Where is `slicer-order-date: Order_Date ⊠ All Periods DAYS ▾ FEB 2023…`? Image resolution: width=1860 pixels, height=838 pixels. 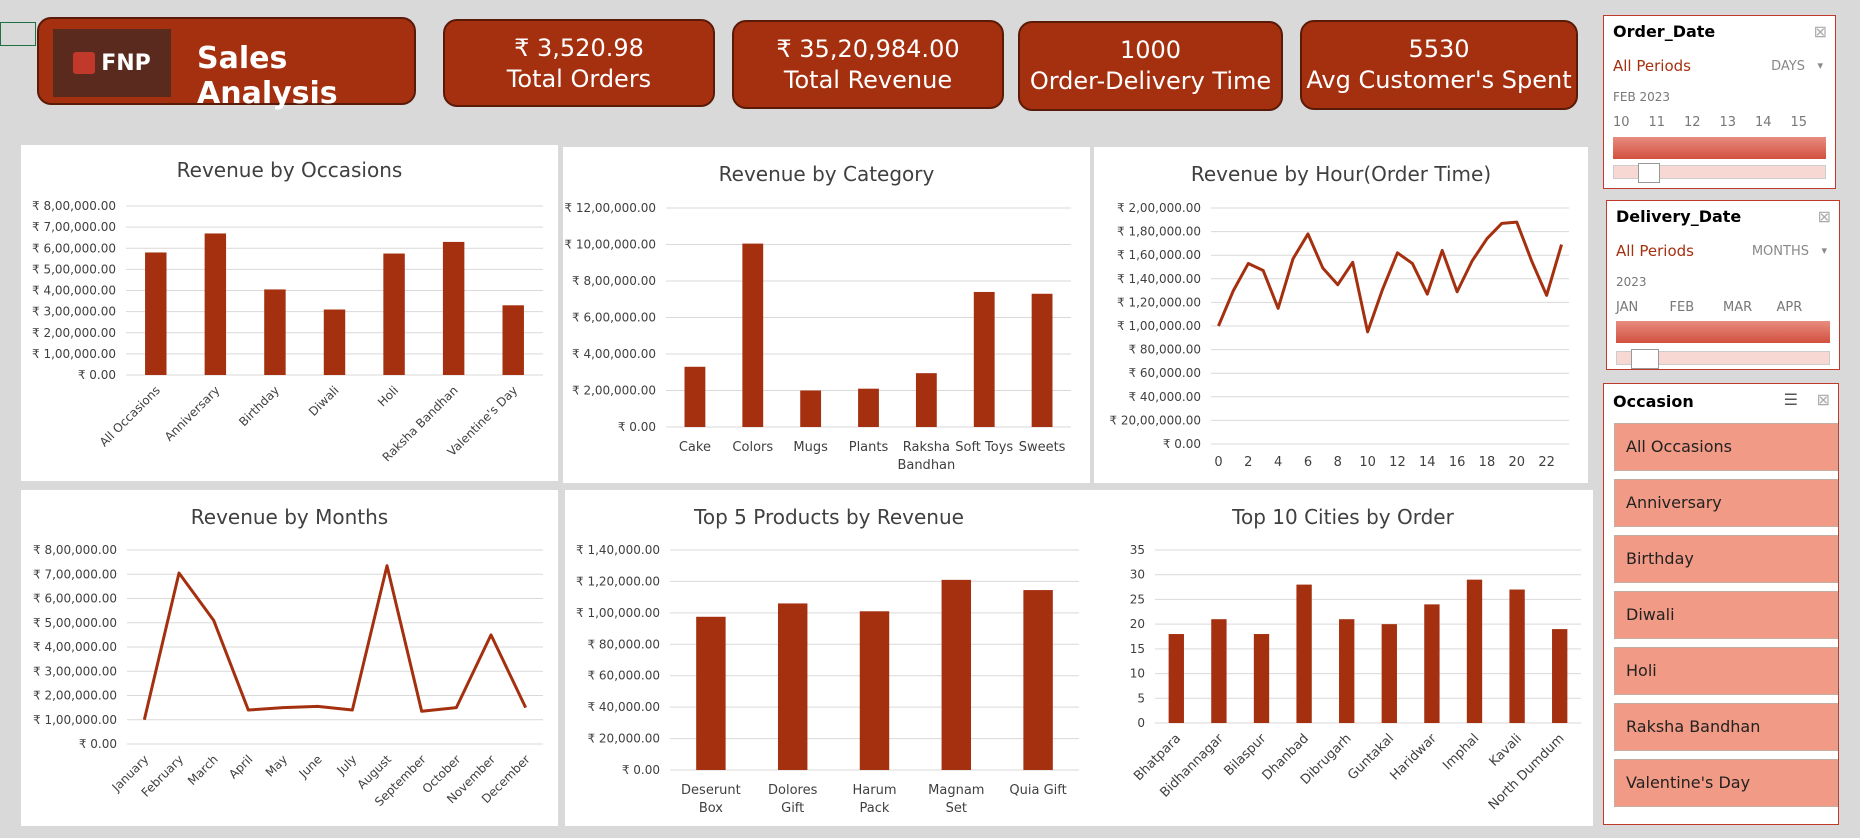
slicer-order-date: Order_Date ⊠ All Periods DAYS ▾ FEB 2023… is located at coordinates (1719, 102).